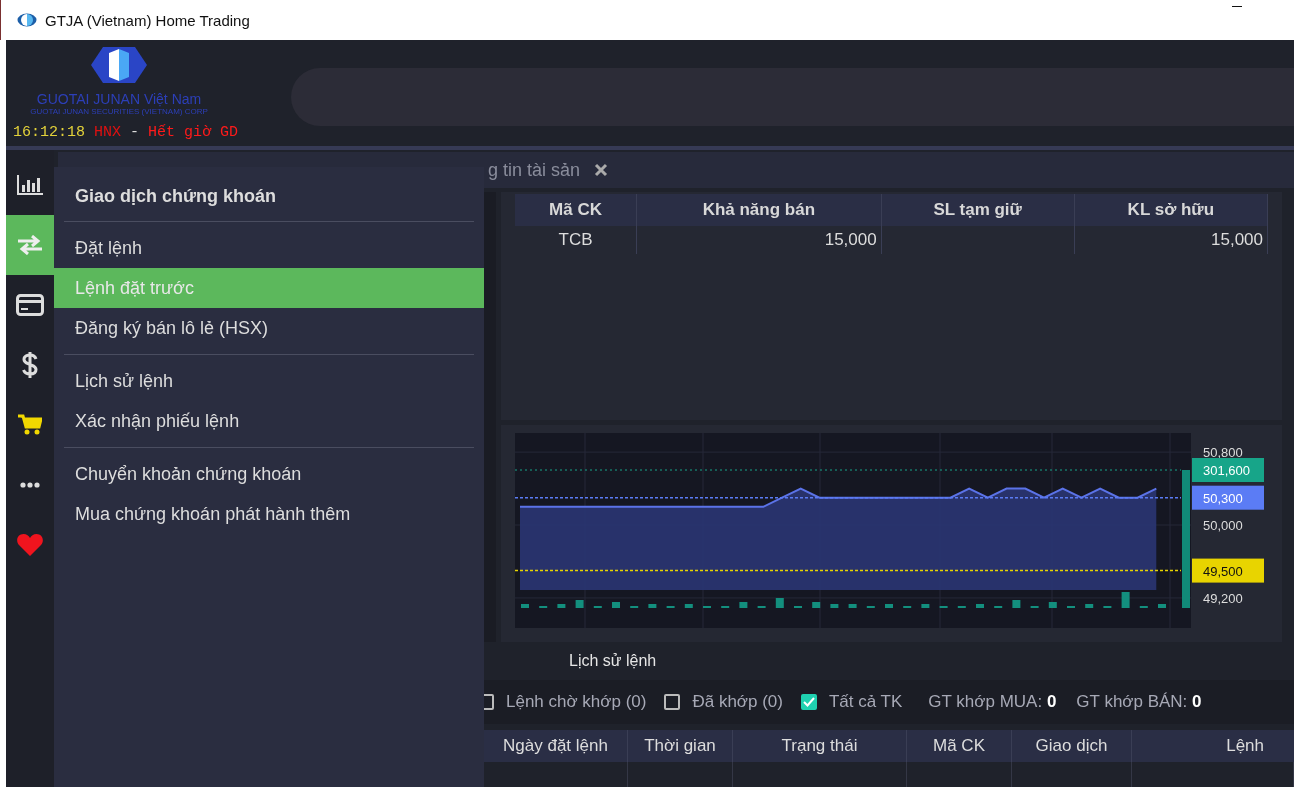 The height and width of the screenshot is (787, 1294). I want to click on window-title: GTJA (Vietnam) Home Trading, so click(147, 20).